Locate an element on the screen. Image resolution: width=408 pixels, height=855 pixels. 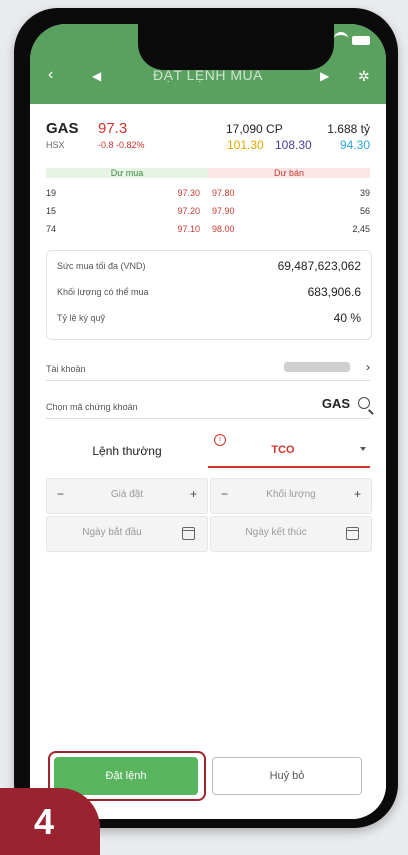
quantity-stepper: − Khối lượng + is located at coordinates (291, 496).